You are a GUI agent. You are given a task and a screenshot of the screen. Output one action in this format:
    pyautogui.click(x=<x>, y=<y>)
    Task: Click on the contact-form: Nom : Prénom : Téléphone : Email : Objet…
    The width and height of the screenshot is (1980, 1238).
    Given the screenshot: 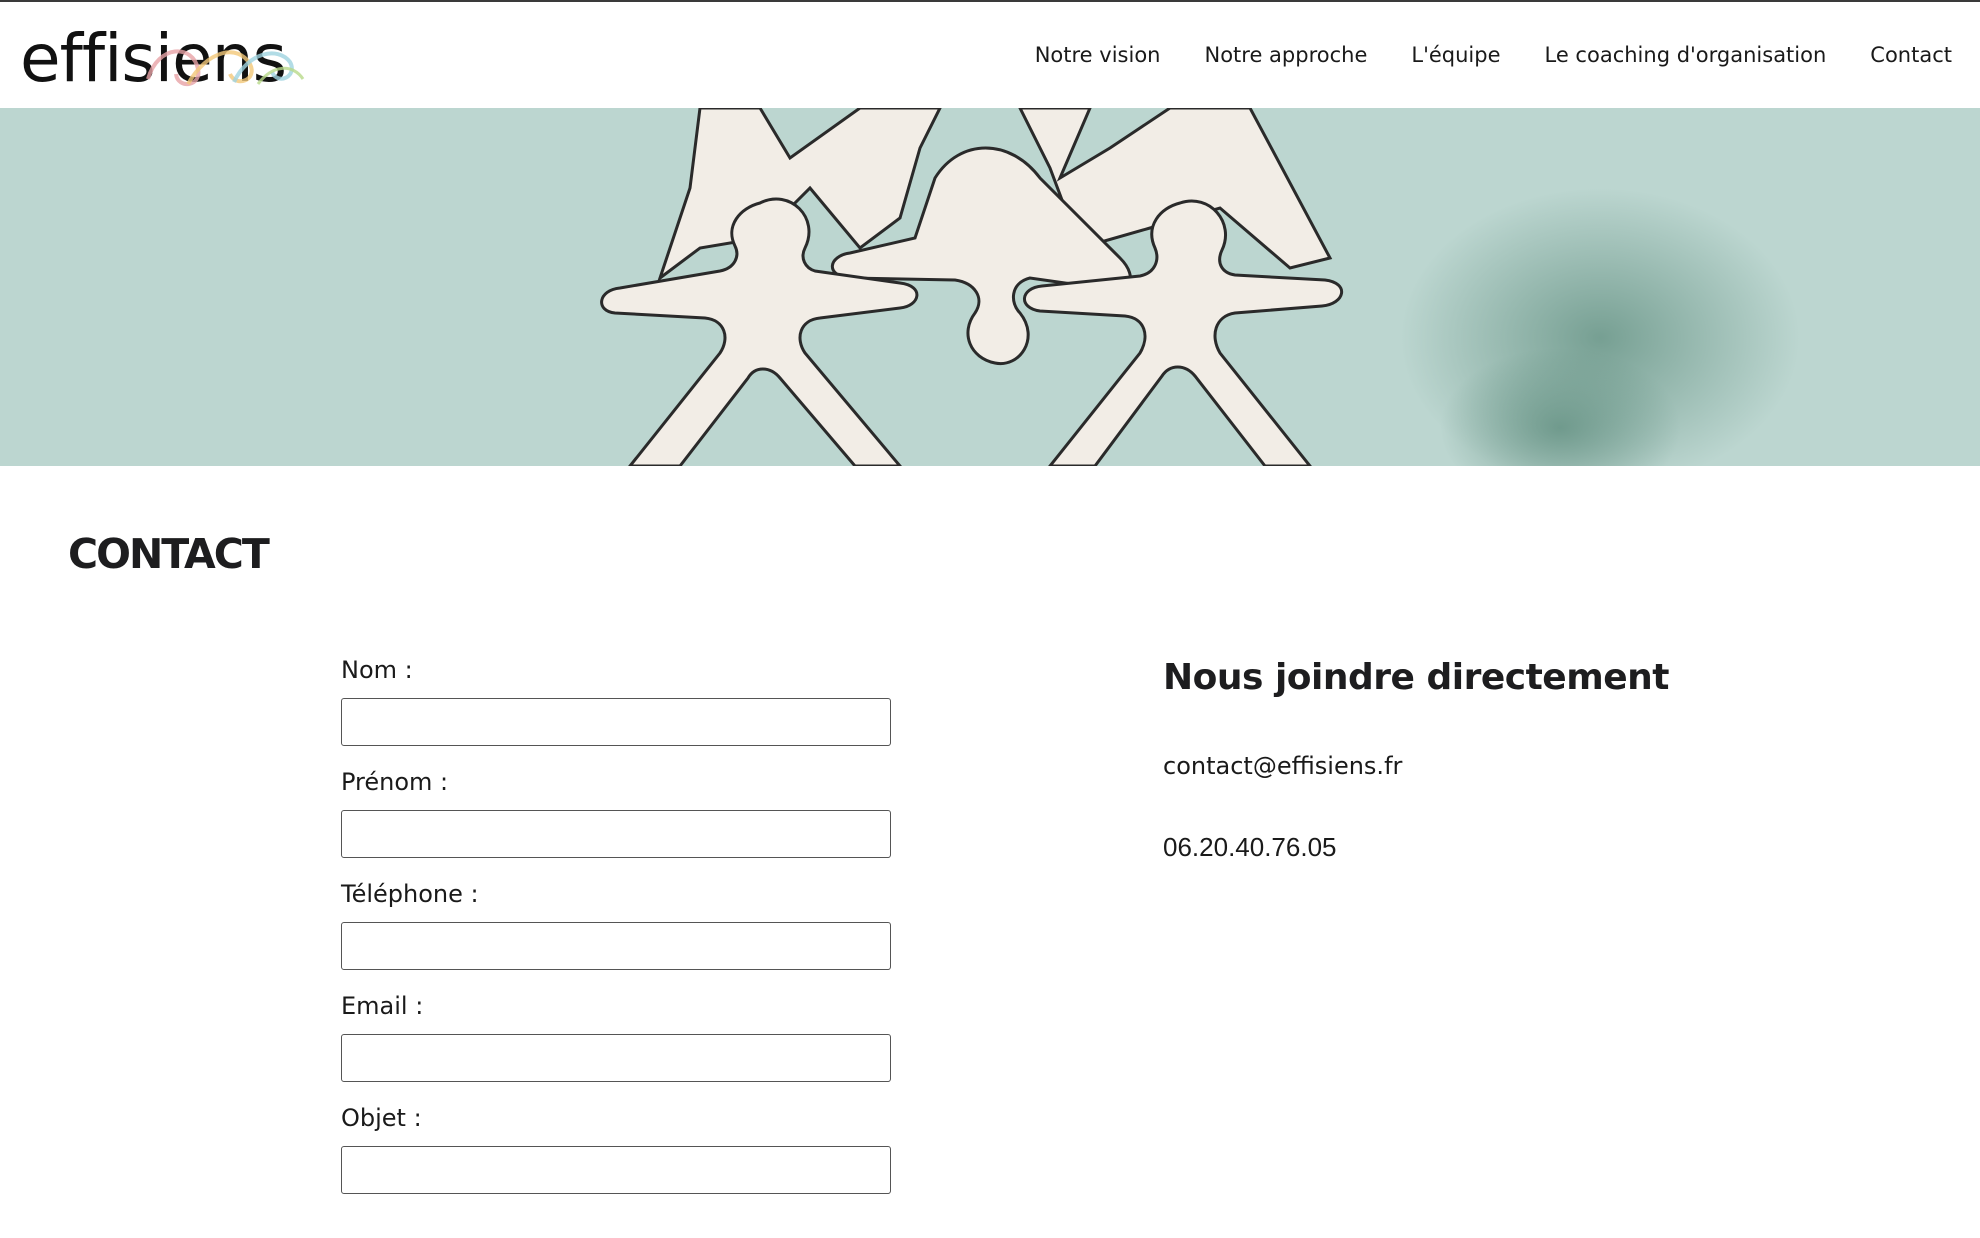 What is the action you would take?
    pyautogui.click(x=617, y=935)
    